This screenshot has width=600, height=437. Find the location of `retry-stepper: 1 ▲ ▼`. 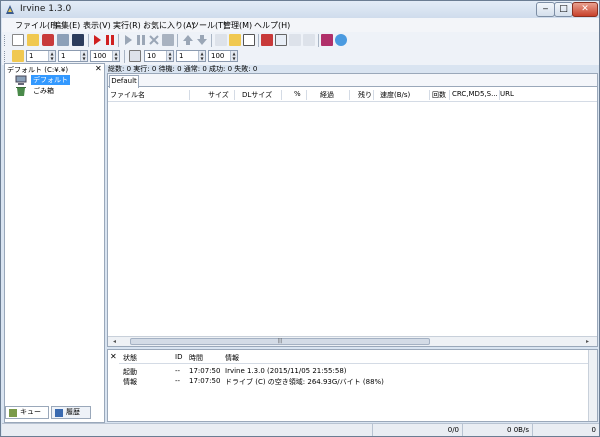

retry-stepper: 1 ▲ ▼ is located at coordinates (73, 56).